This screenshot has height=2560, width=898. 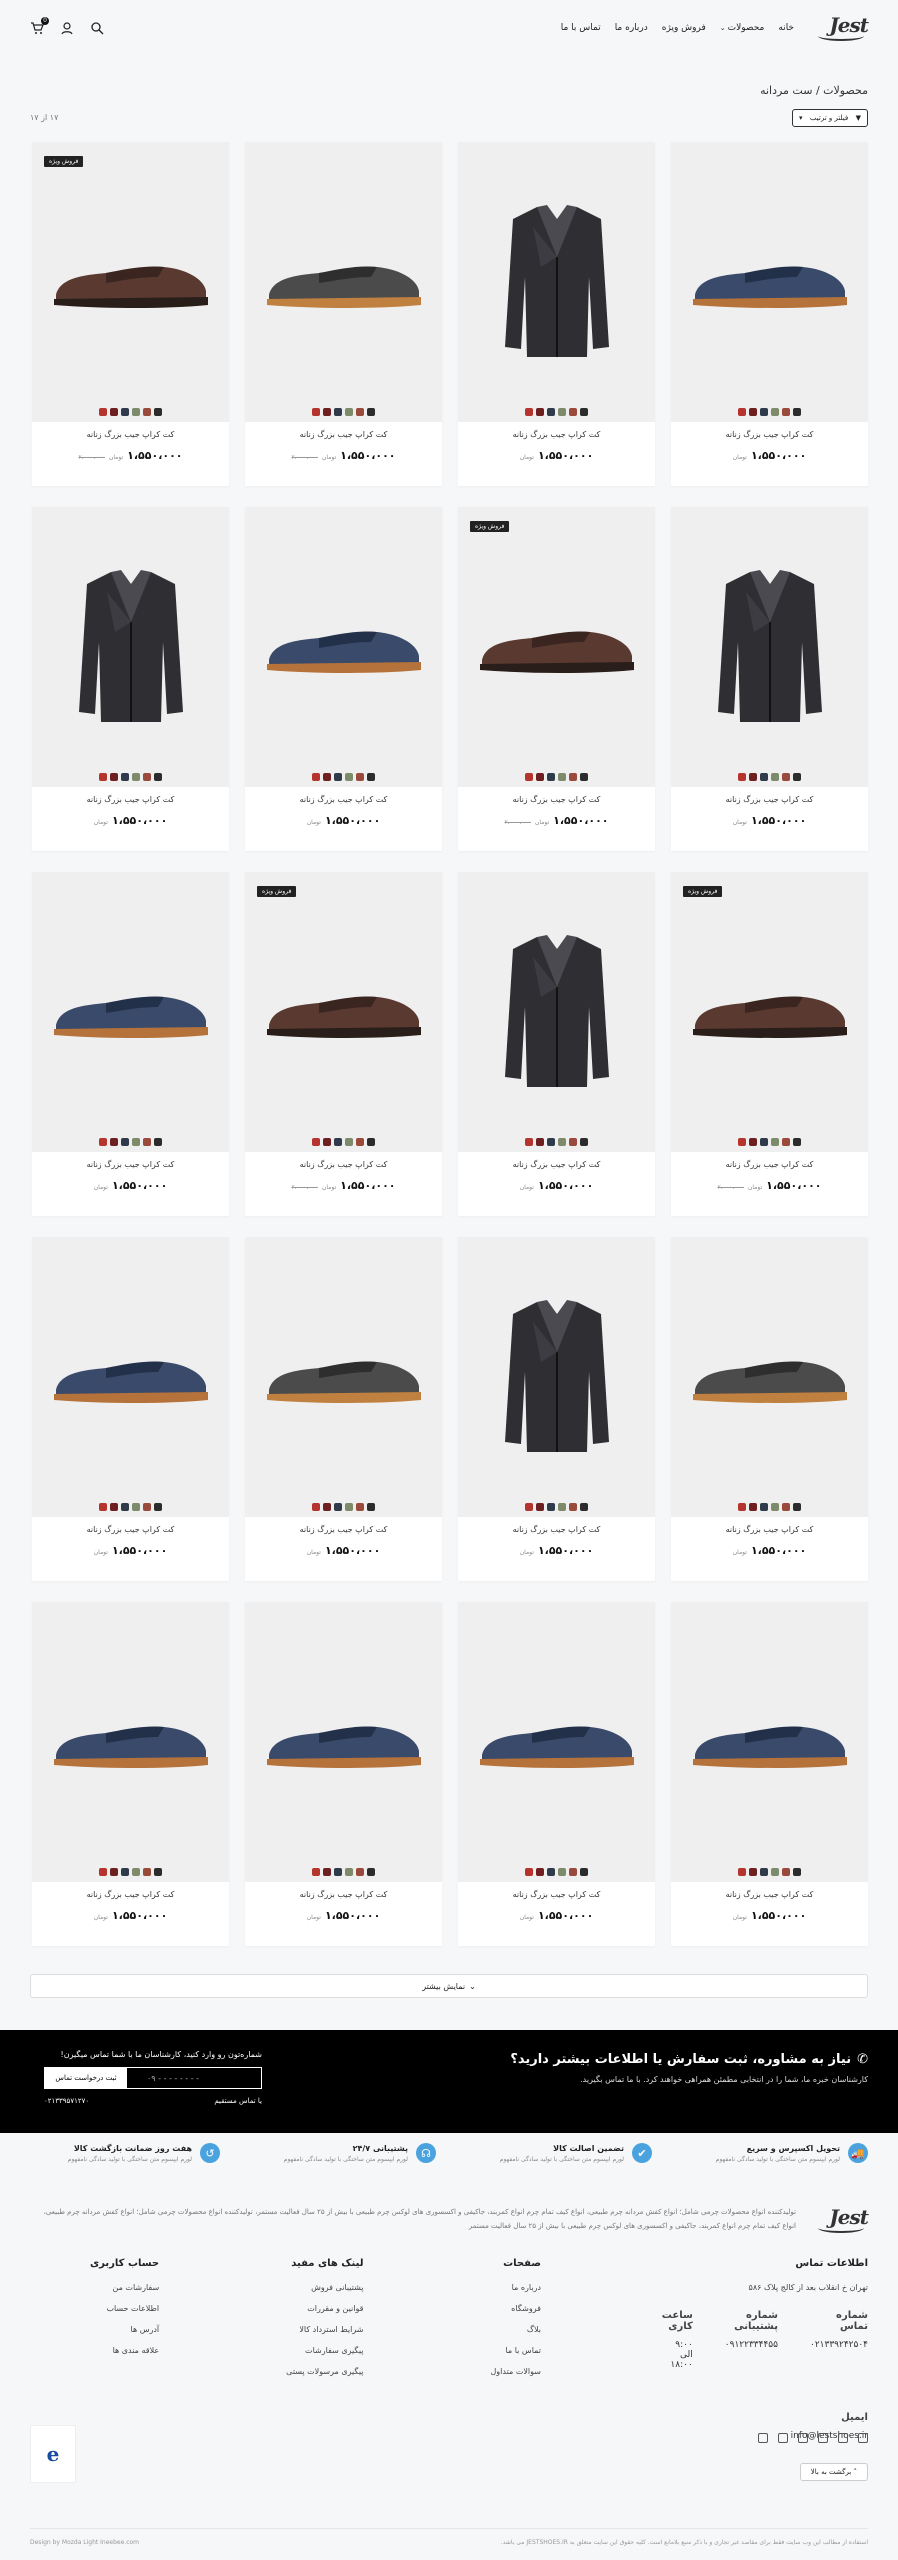 What do you see at coordinates (742, 28) in the screenshot?
I see `nav-products: محصولات⌄` at bounding box center [742, 28].